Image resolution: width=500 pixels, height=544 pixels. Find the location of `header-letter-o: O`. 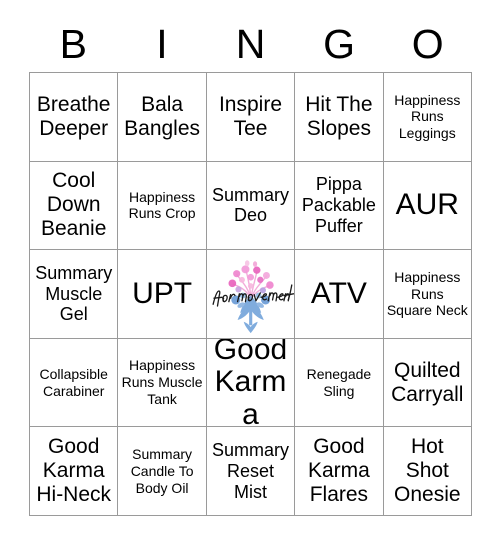

header-letter-o: O is located at coordinates (427, 43).